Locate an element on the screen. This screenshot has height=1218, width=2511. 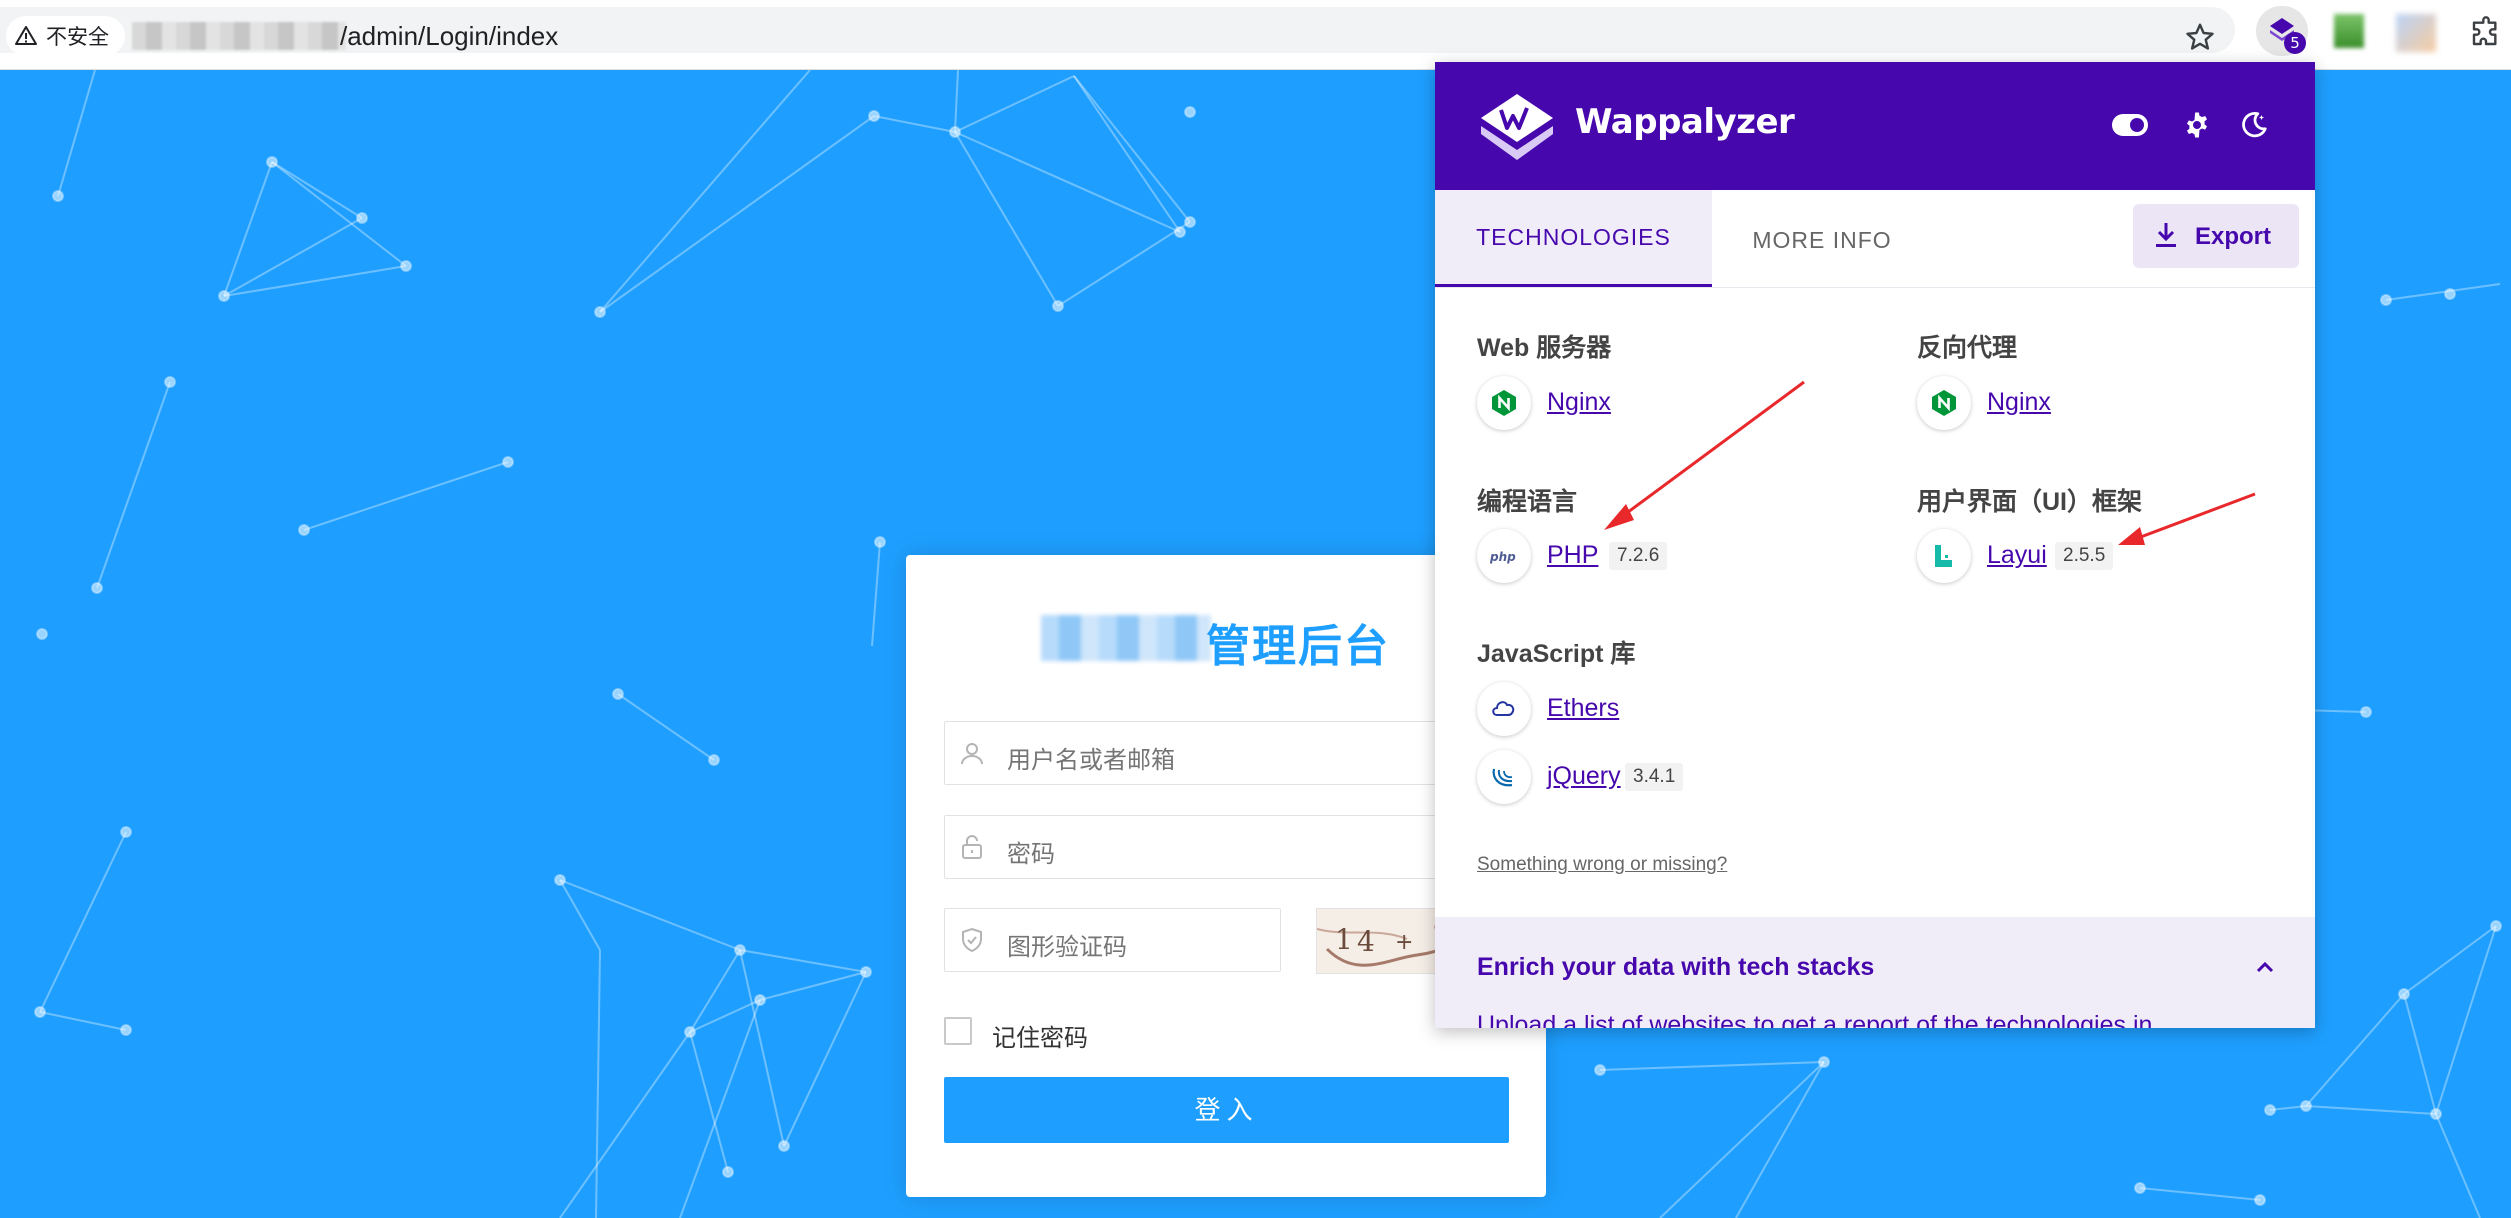
jquery-icon-wrap is located at coordinates (1504, 777).